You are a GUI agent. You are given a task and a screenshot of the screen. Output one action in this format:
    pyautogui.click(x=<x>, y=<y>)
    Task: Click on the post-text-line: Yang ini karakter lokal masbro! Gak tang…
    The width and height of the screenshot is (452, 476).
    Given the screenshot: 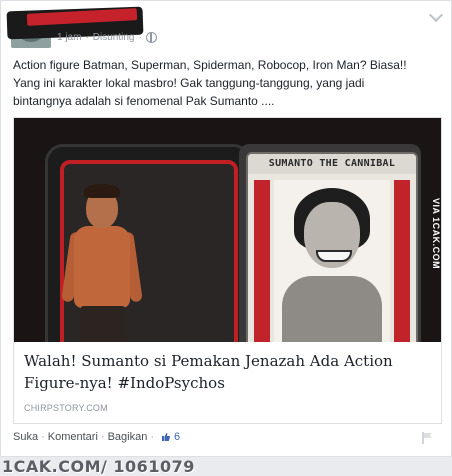 What is the action you would take?
    pyautogui.click(x=189, y=83)
    